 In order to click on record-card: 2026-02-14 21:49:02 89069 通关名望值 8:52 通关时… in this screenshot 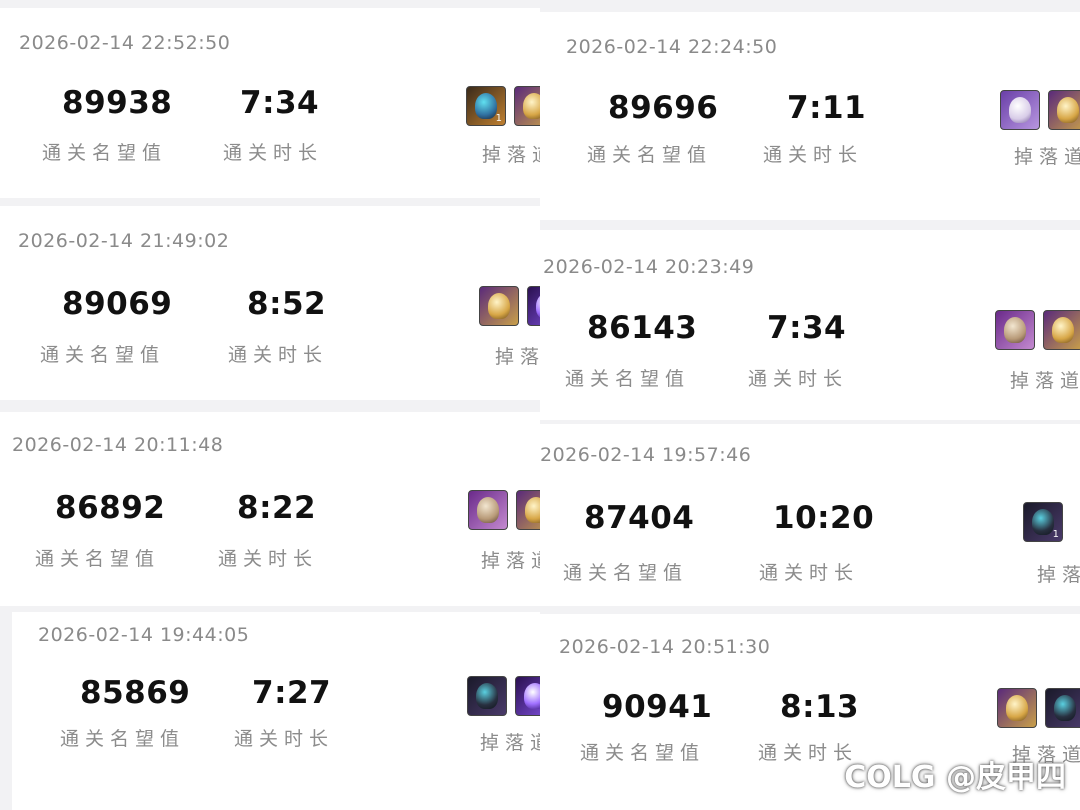, I will do `click(270, 303)`.